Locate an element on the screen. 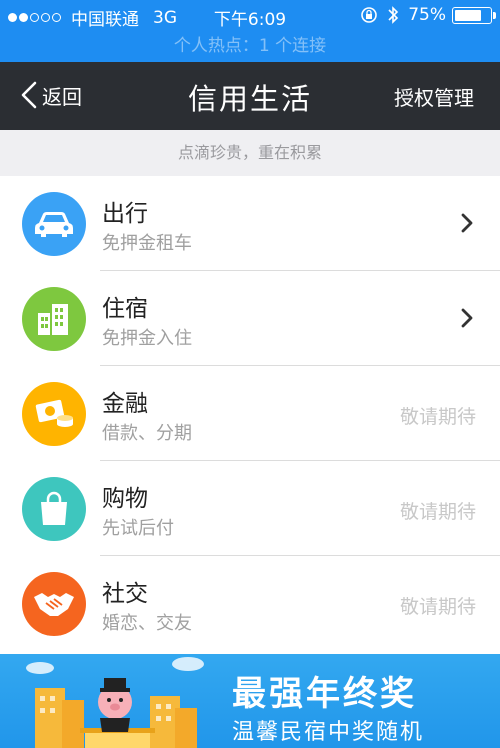 The height and width of the screenshot is (748, 500). building-icon is located at coordinates (54, 319).